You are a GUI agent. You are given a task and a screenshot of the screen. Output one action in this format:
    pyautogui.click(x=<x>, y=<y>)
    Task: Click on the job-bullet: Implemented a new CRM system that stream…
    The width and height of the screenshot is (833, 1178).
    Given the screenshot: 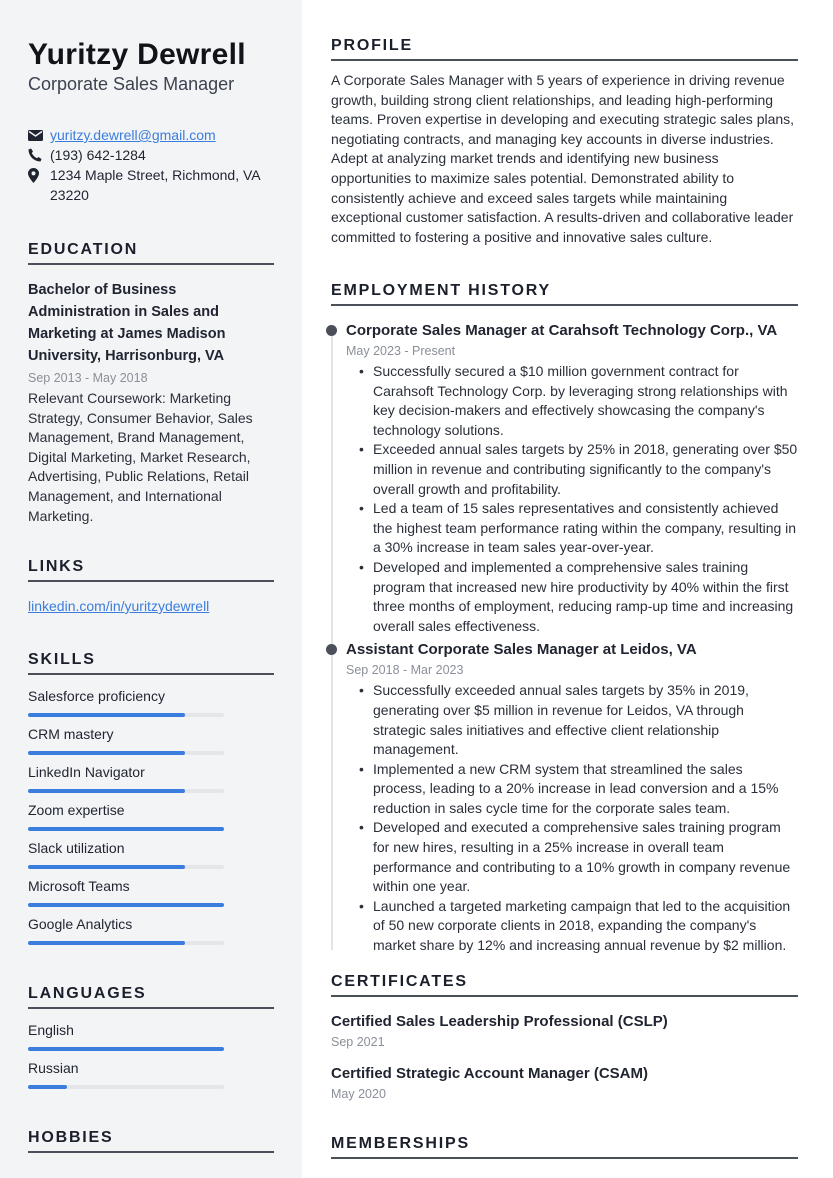 What is the action you would take?
    pyautogui.click(x=578, y=789)
    